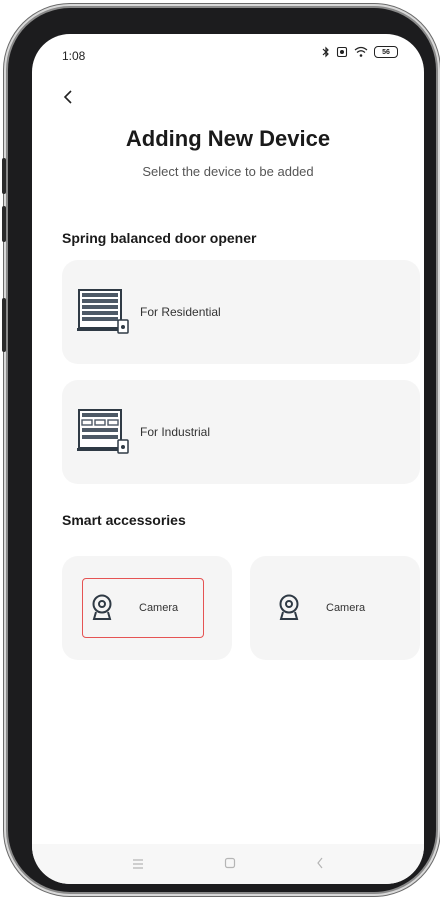  Describe the element at coordinates (228, 55) in the screenshot. I see `status-bar: 1:08 56` at that location.